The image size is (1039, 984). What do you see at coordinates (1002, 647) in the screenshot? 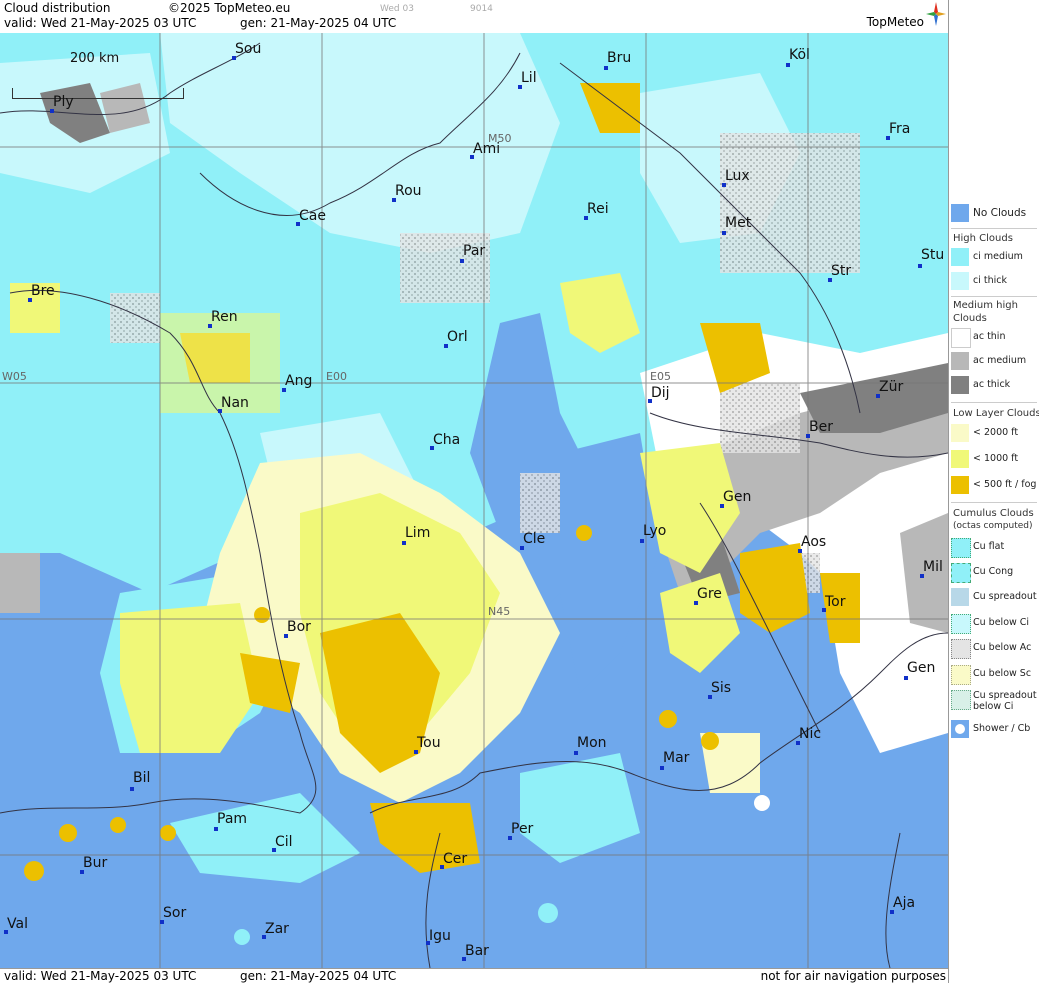
I see `legend-label: Cu below Ac` at bounding box center [1002, 647].